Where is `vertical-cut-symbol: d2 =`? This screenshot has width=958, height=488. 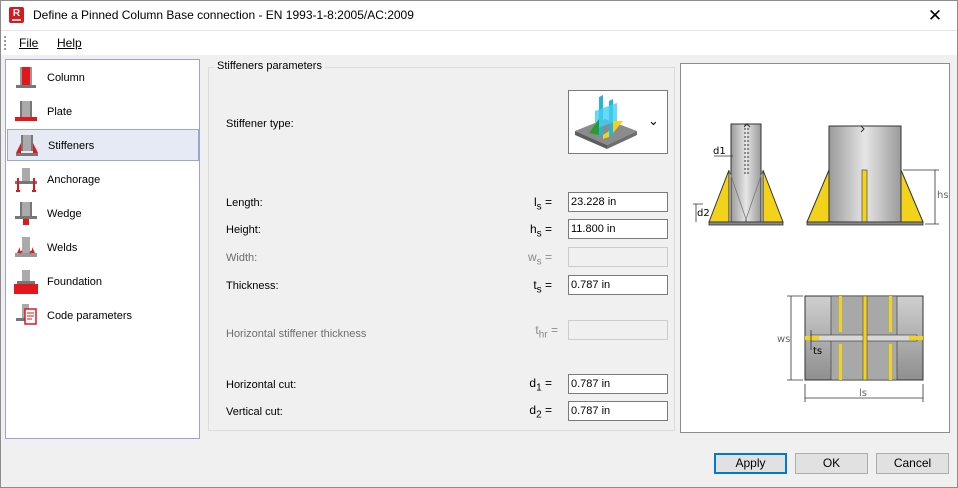 vertical-cut-symbol: d2 = is located at coordinates (540, 412).